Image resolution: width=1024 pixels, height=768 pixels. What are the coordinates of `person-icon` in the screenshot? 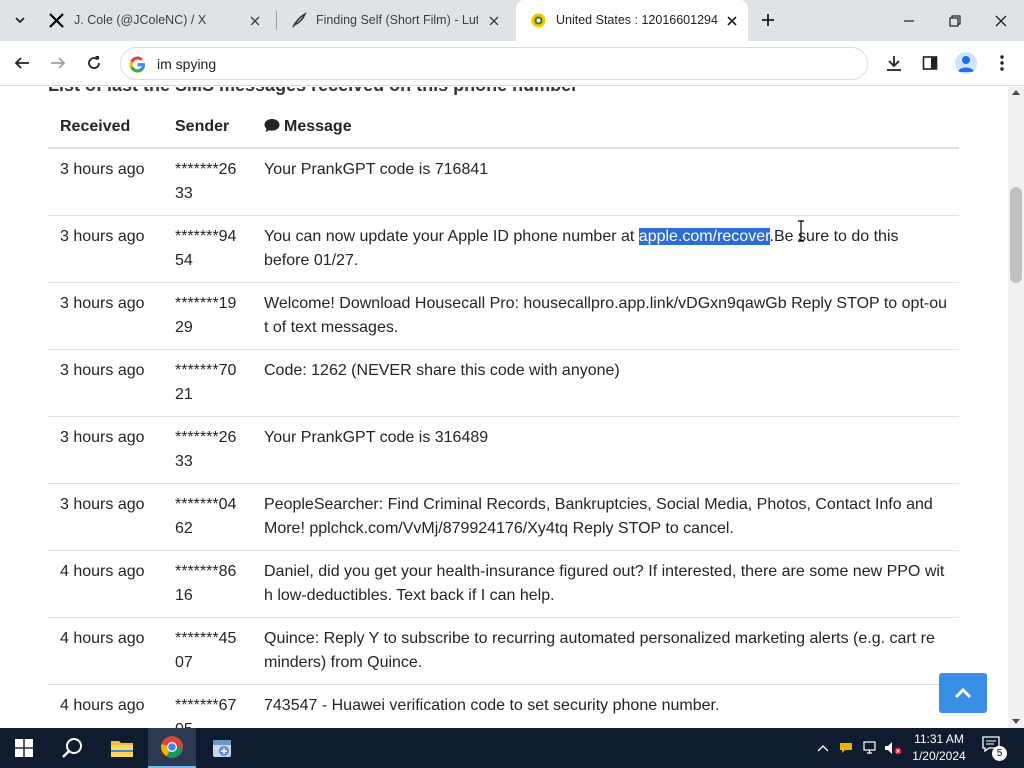 It's located at (966, 64).